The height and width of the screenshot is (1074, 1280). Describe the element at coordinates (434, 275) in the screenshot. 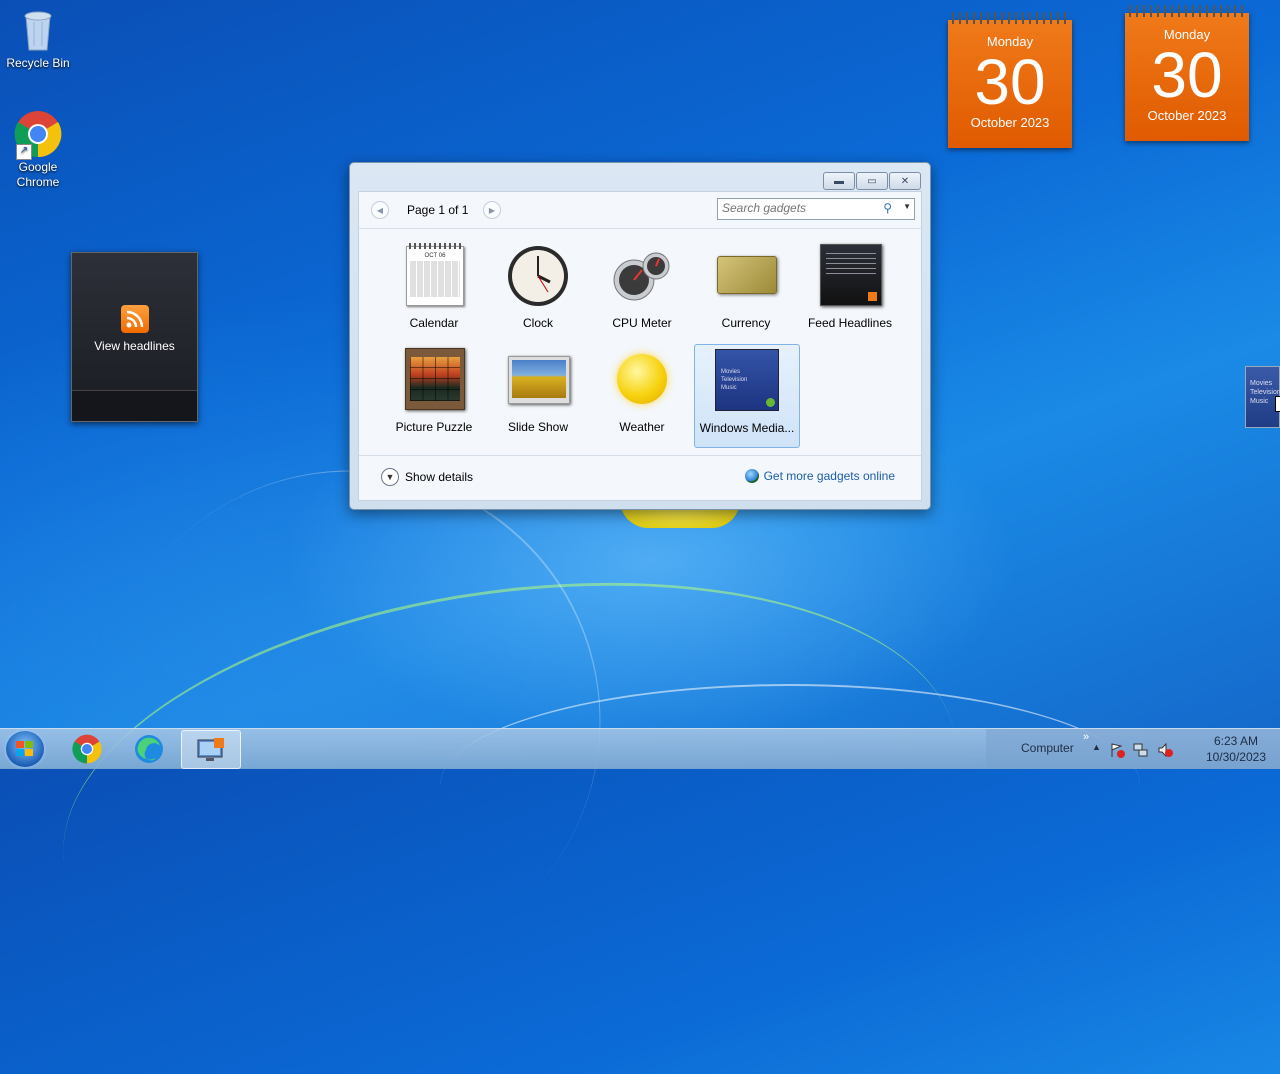

I see `calendar-icon: OCT 06` at that location.